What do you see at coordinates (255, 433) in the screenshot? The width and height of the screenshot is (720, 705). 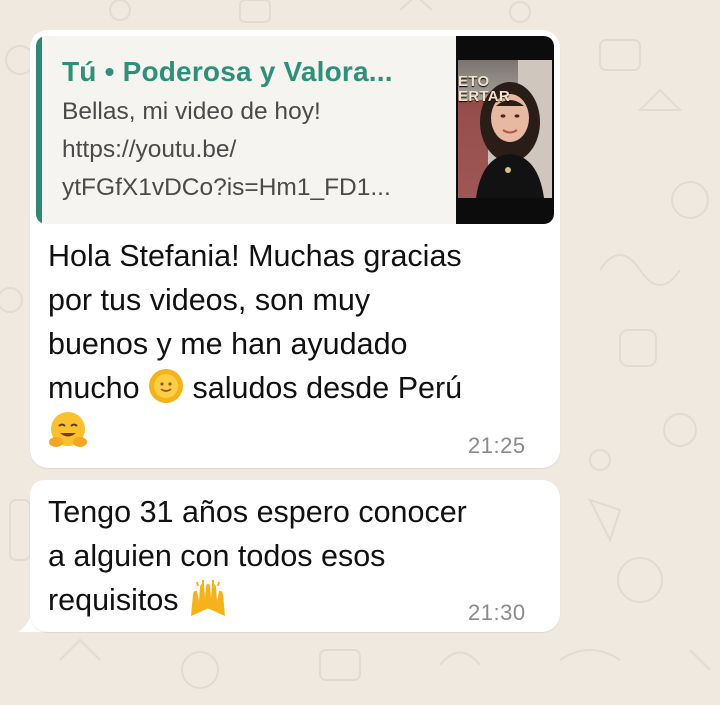 I see `message-line` at bounding box center [255, 433].